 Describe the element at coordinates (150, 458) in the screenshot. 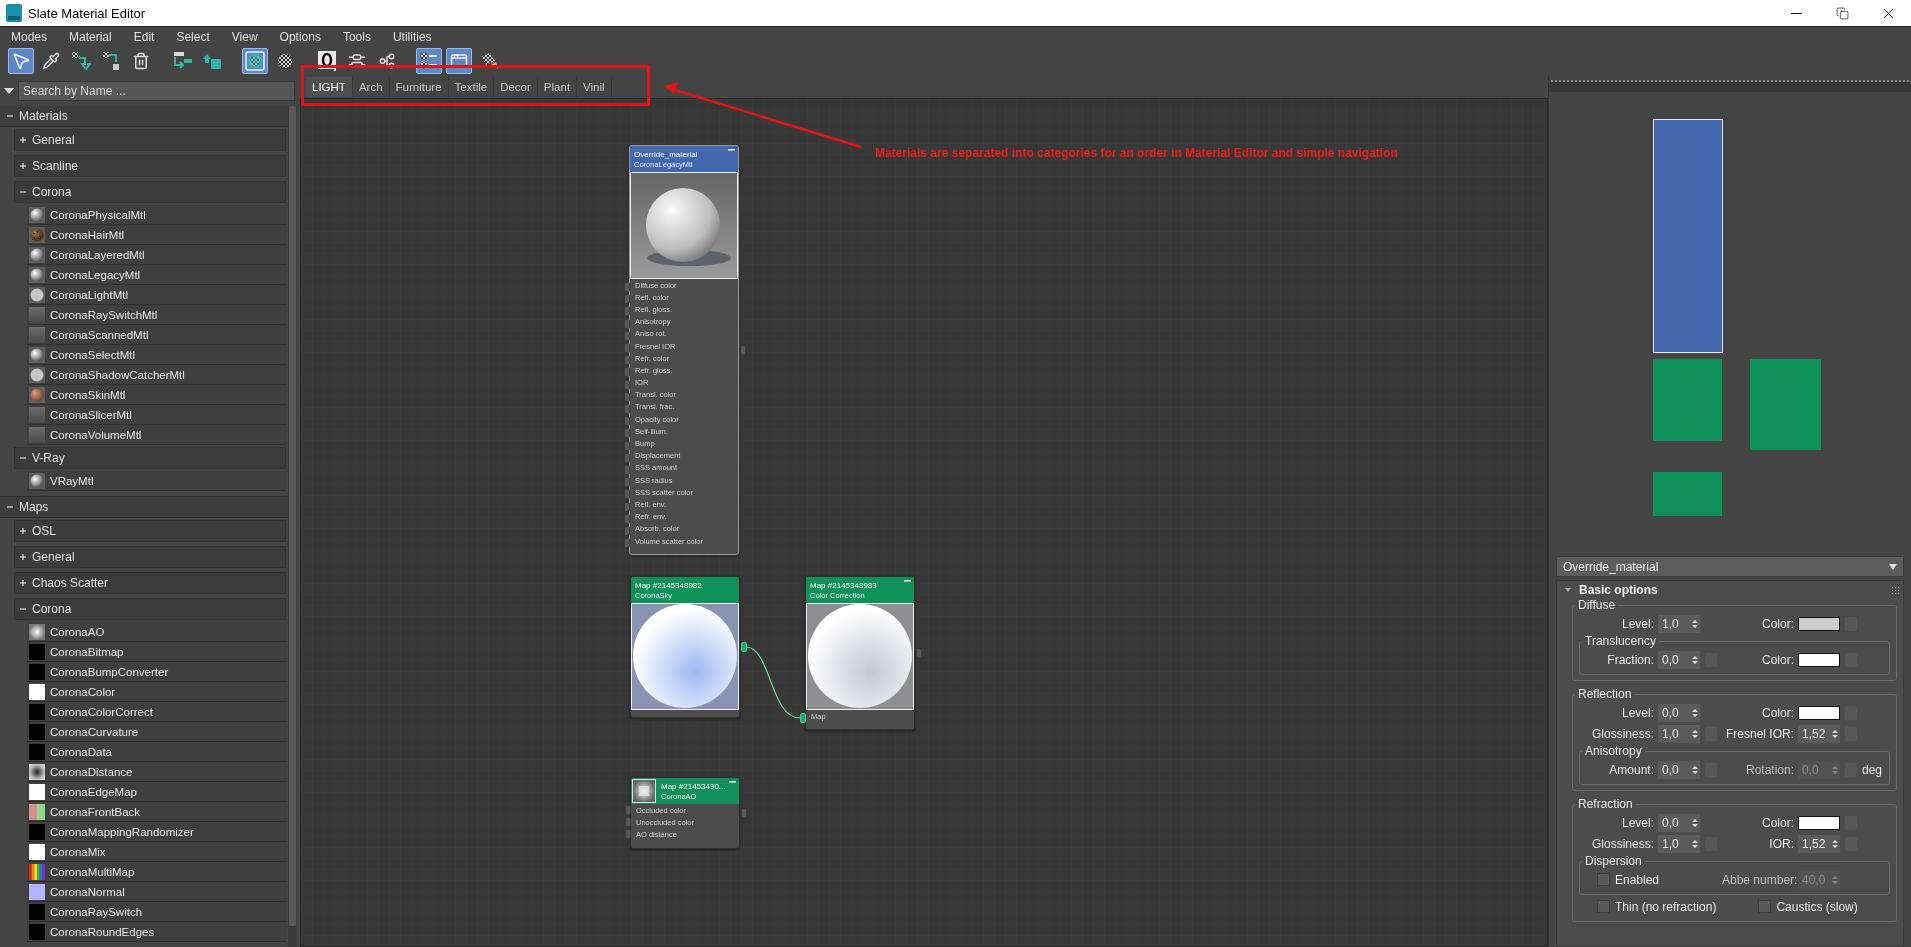

I see `category-header: V-Ray` at that location.